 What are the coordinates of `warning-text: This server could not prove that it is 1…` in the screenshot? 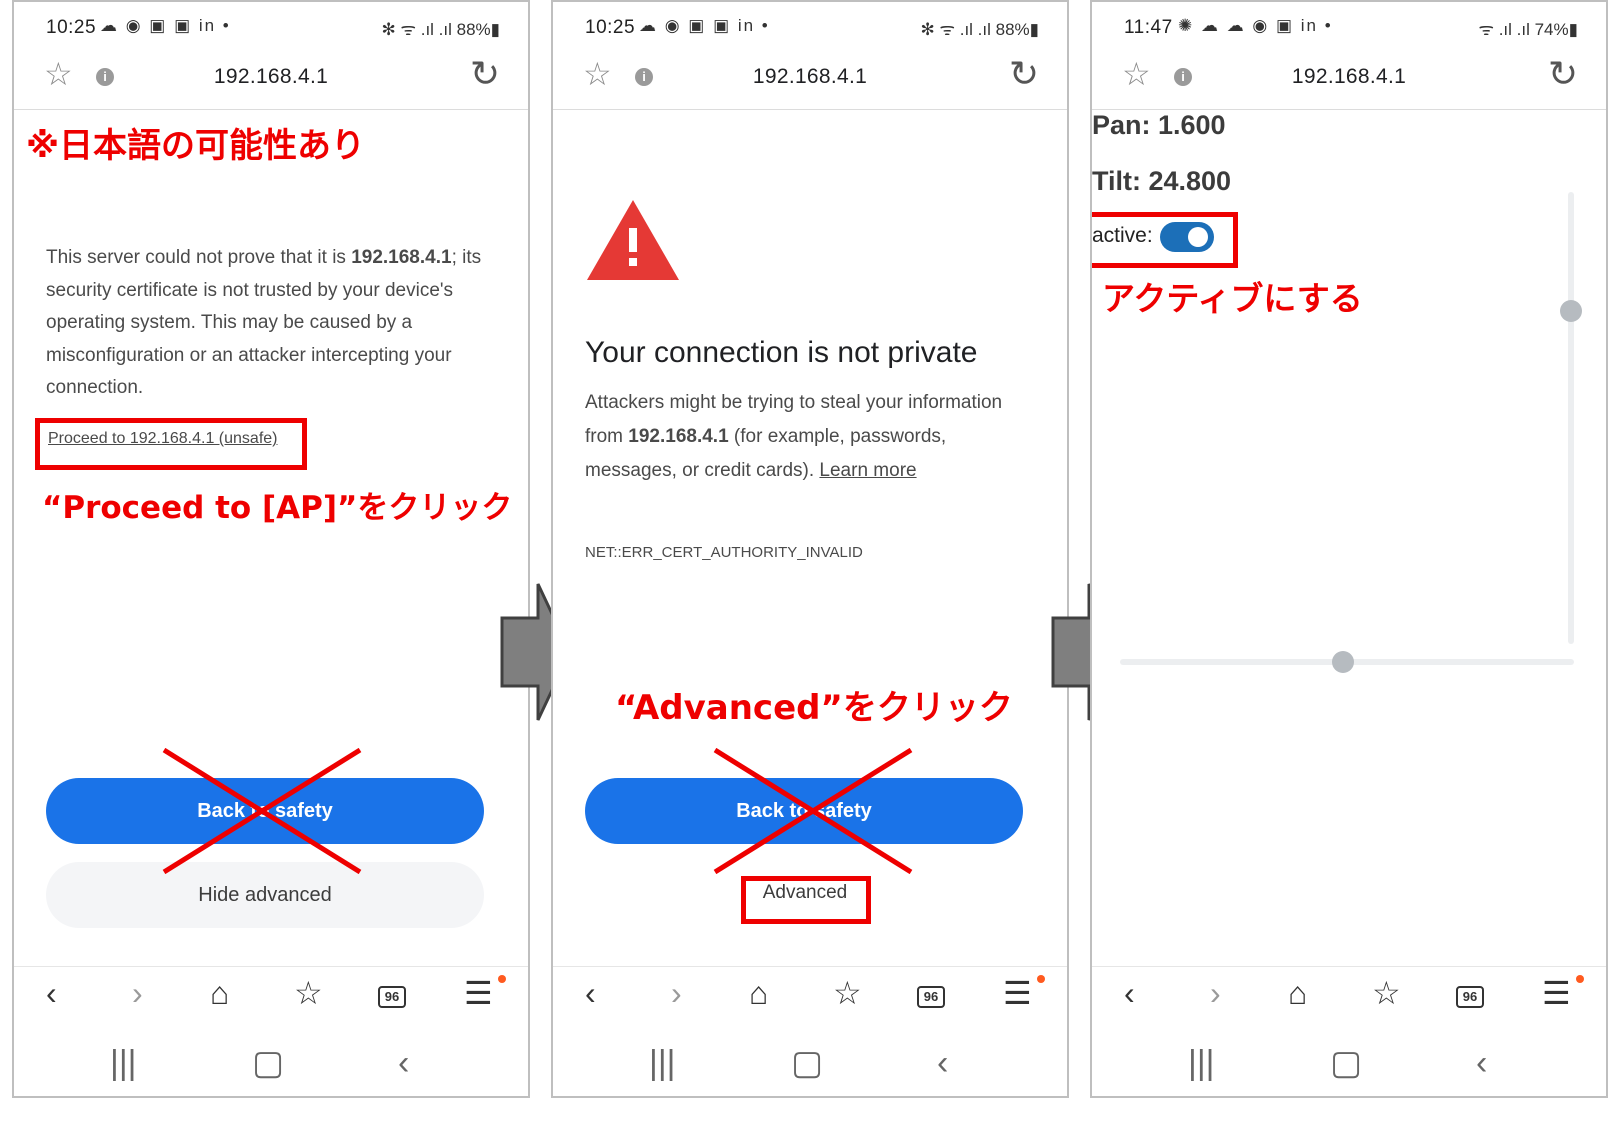 It's located at (264, 322).